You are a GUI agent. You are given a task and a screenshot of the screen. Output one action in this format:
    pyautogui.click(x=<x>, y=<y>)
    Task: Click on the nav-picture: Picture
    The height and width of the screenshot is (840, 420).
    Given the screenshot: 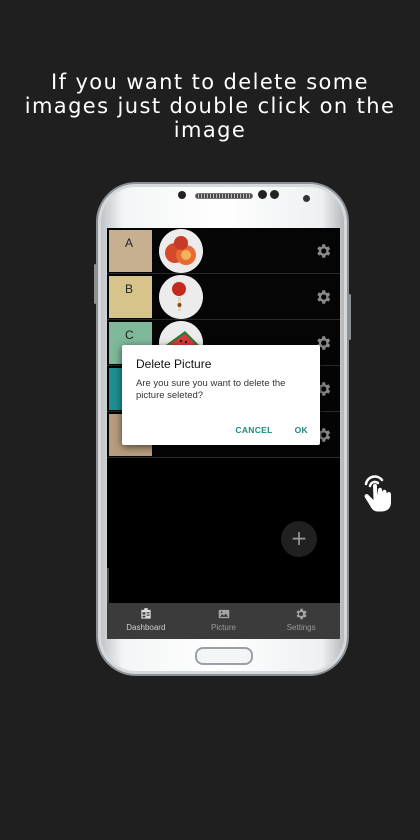 What is the action you would take?
    pyautogui.click(x=224, y=621)
    